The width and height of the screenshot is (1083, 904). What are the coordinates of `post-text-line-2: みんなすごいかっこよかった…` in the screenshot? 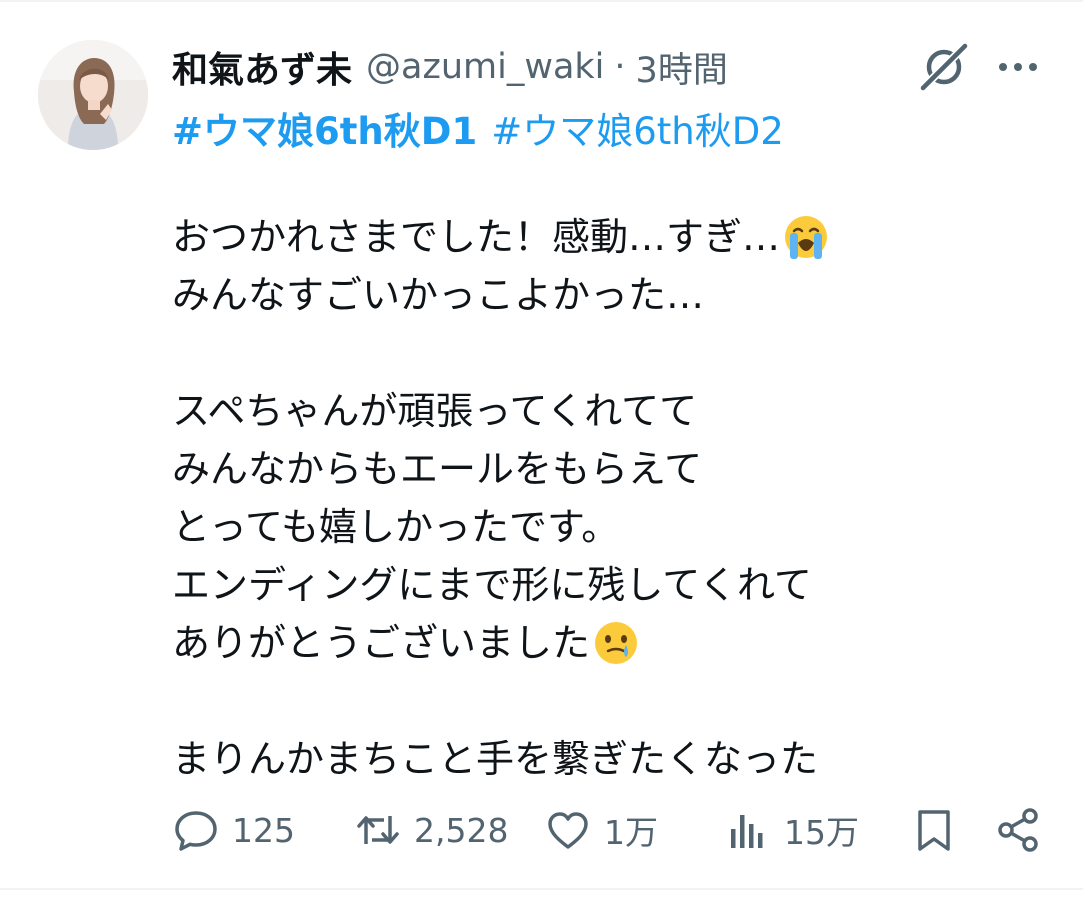 It's located at (438, 295).